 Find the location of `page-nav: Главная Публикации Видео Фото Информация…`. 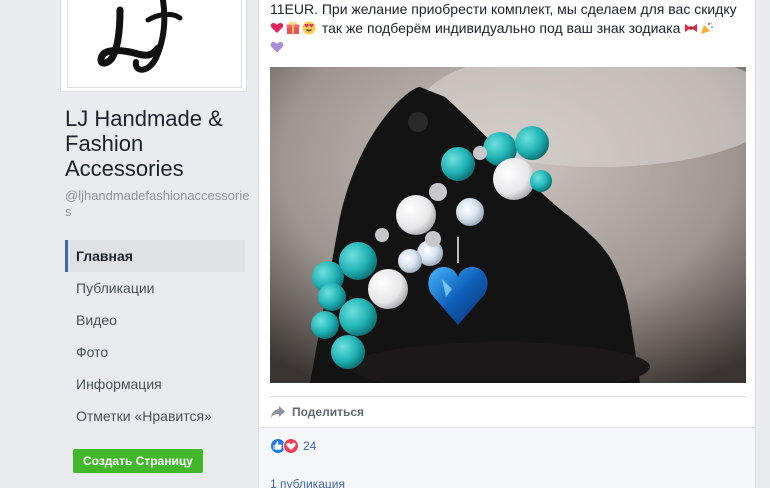

page-nav: Главная Публикации Видео Фото Информация… is located at coordinates (155, 336).